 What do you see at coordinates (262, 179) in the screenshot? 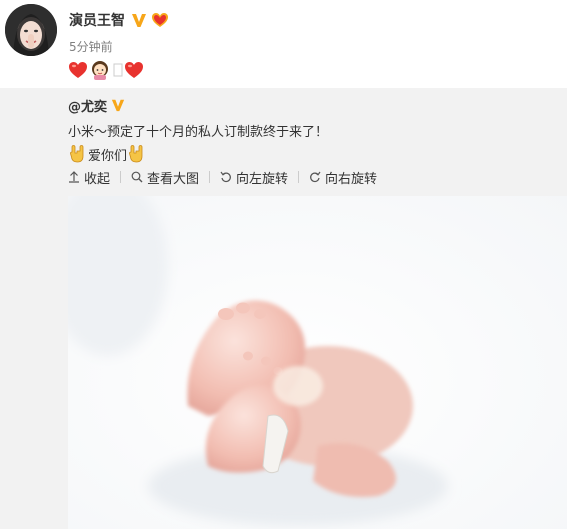
I see `rotate-left-label: 向左旋转` at bounding box center [262, 179].